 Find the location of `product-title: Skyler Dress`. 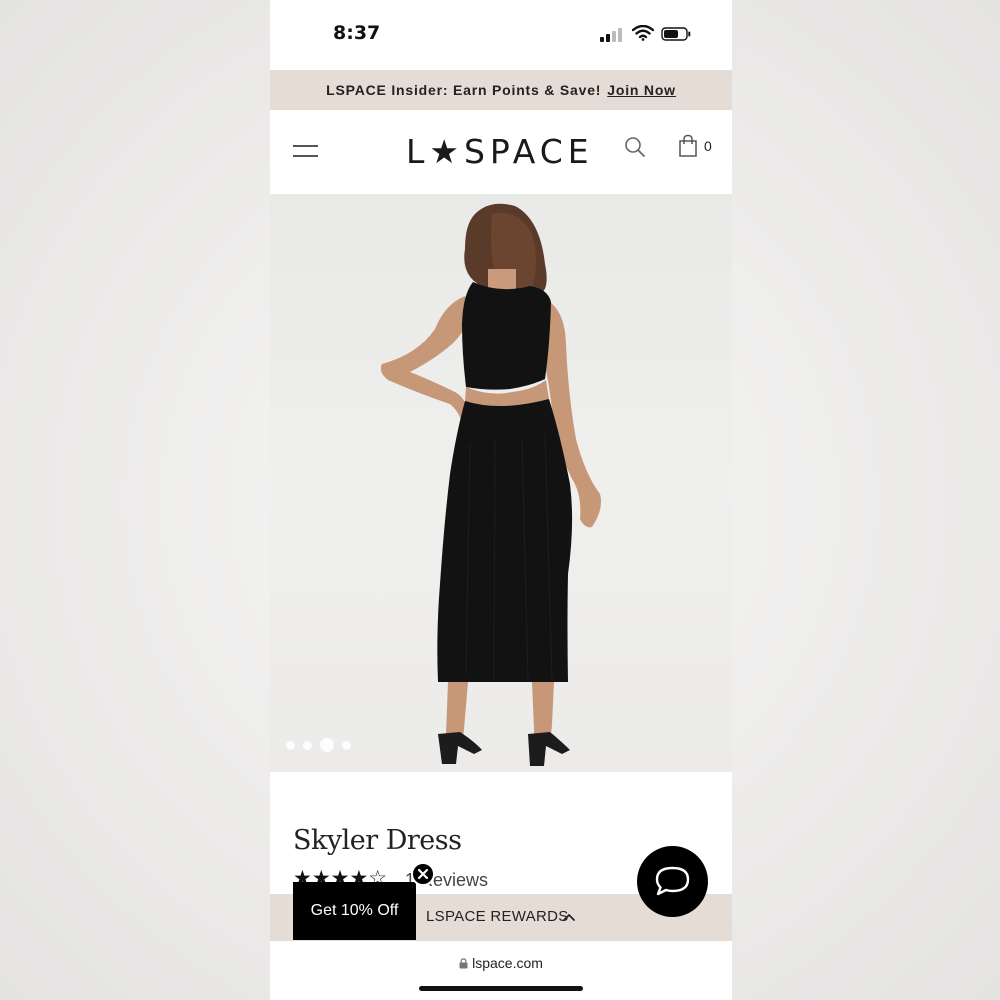

product-title: Skyler Dress is located at coordinates (377, 840).